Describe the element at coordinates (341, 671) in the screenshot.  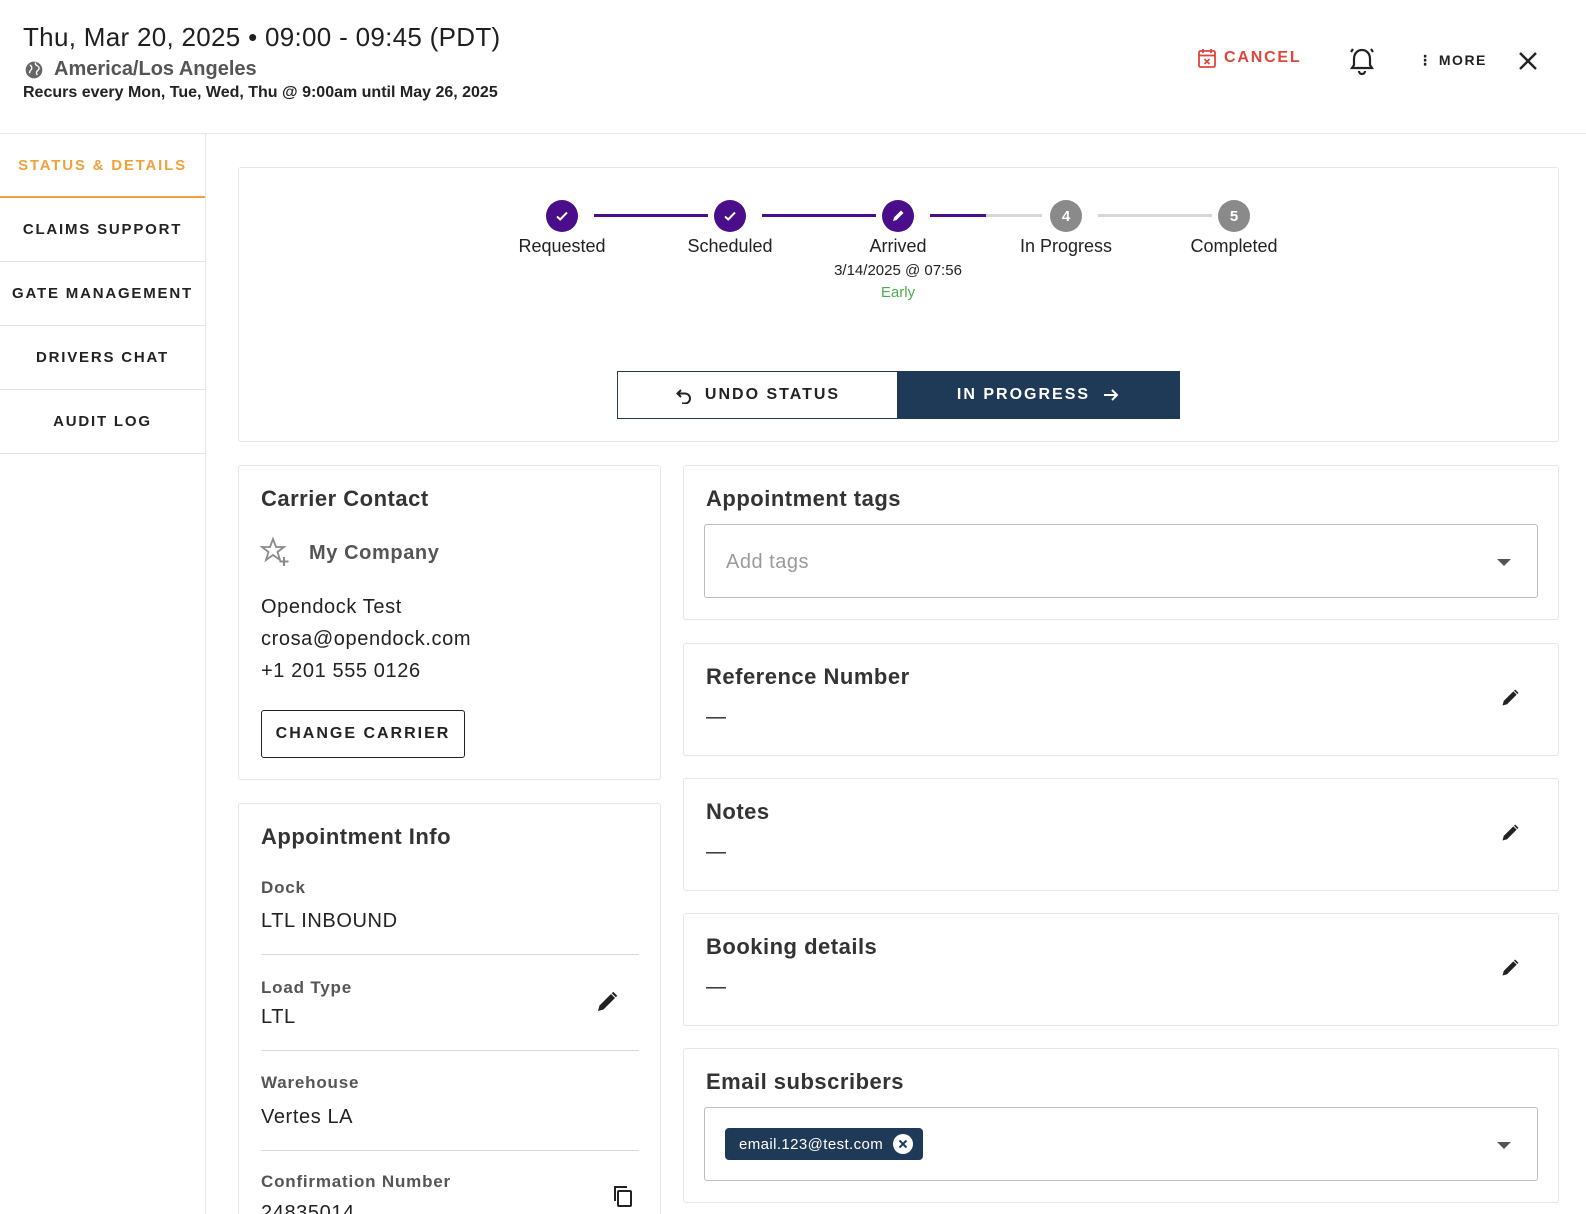
I see `carrier-phone: +1 201 555 0126` at that location.